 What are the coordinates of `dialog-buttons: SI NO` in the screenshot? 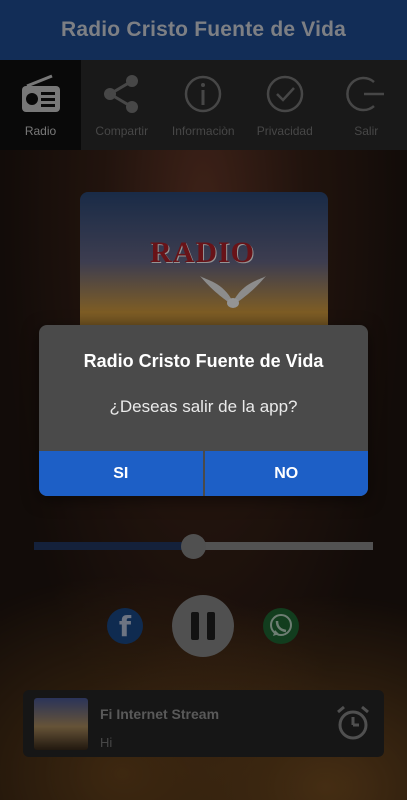 It's located at (203, 473).